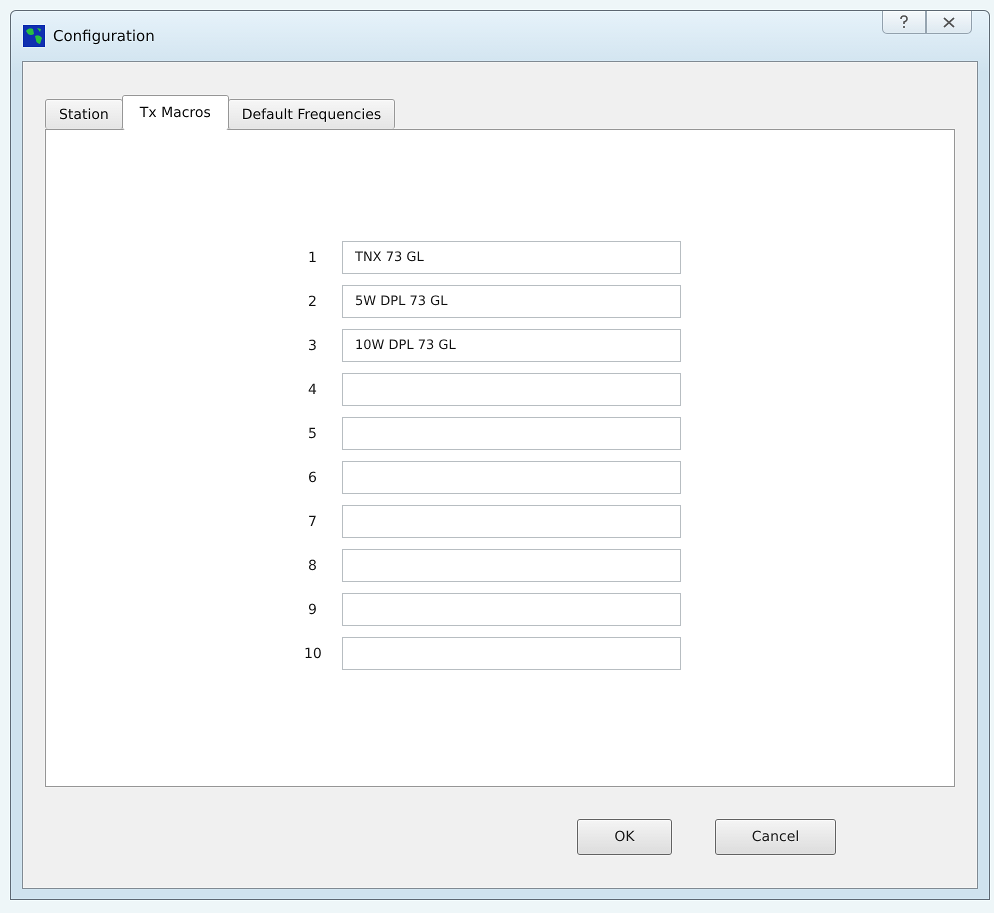  I want to click on macro-number: 6, so click(312, 478).